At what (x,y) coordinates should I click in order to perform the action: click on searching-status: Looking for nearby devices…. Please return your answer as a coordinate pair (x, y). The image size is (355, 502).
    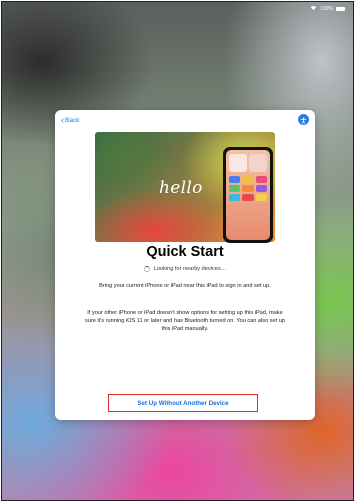
    Looking at the image, I should click on (185, 269).